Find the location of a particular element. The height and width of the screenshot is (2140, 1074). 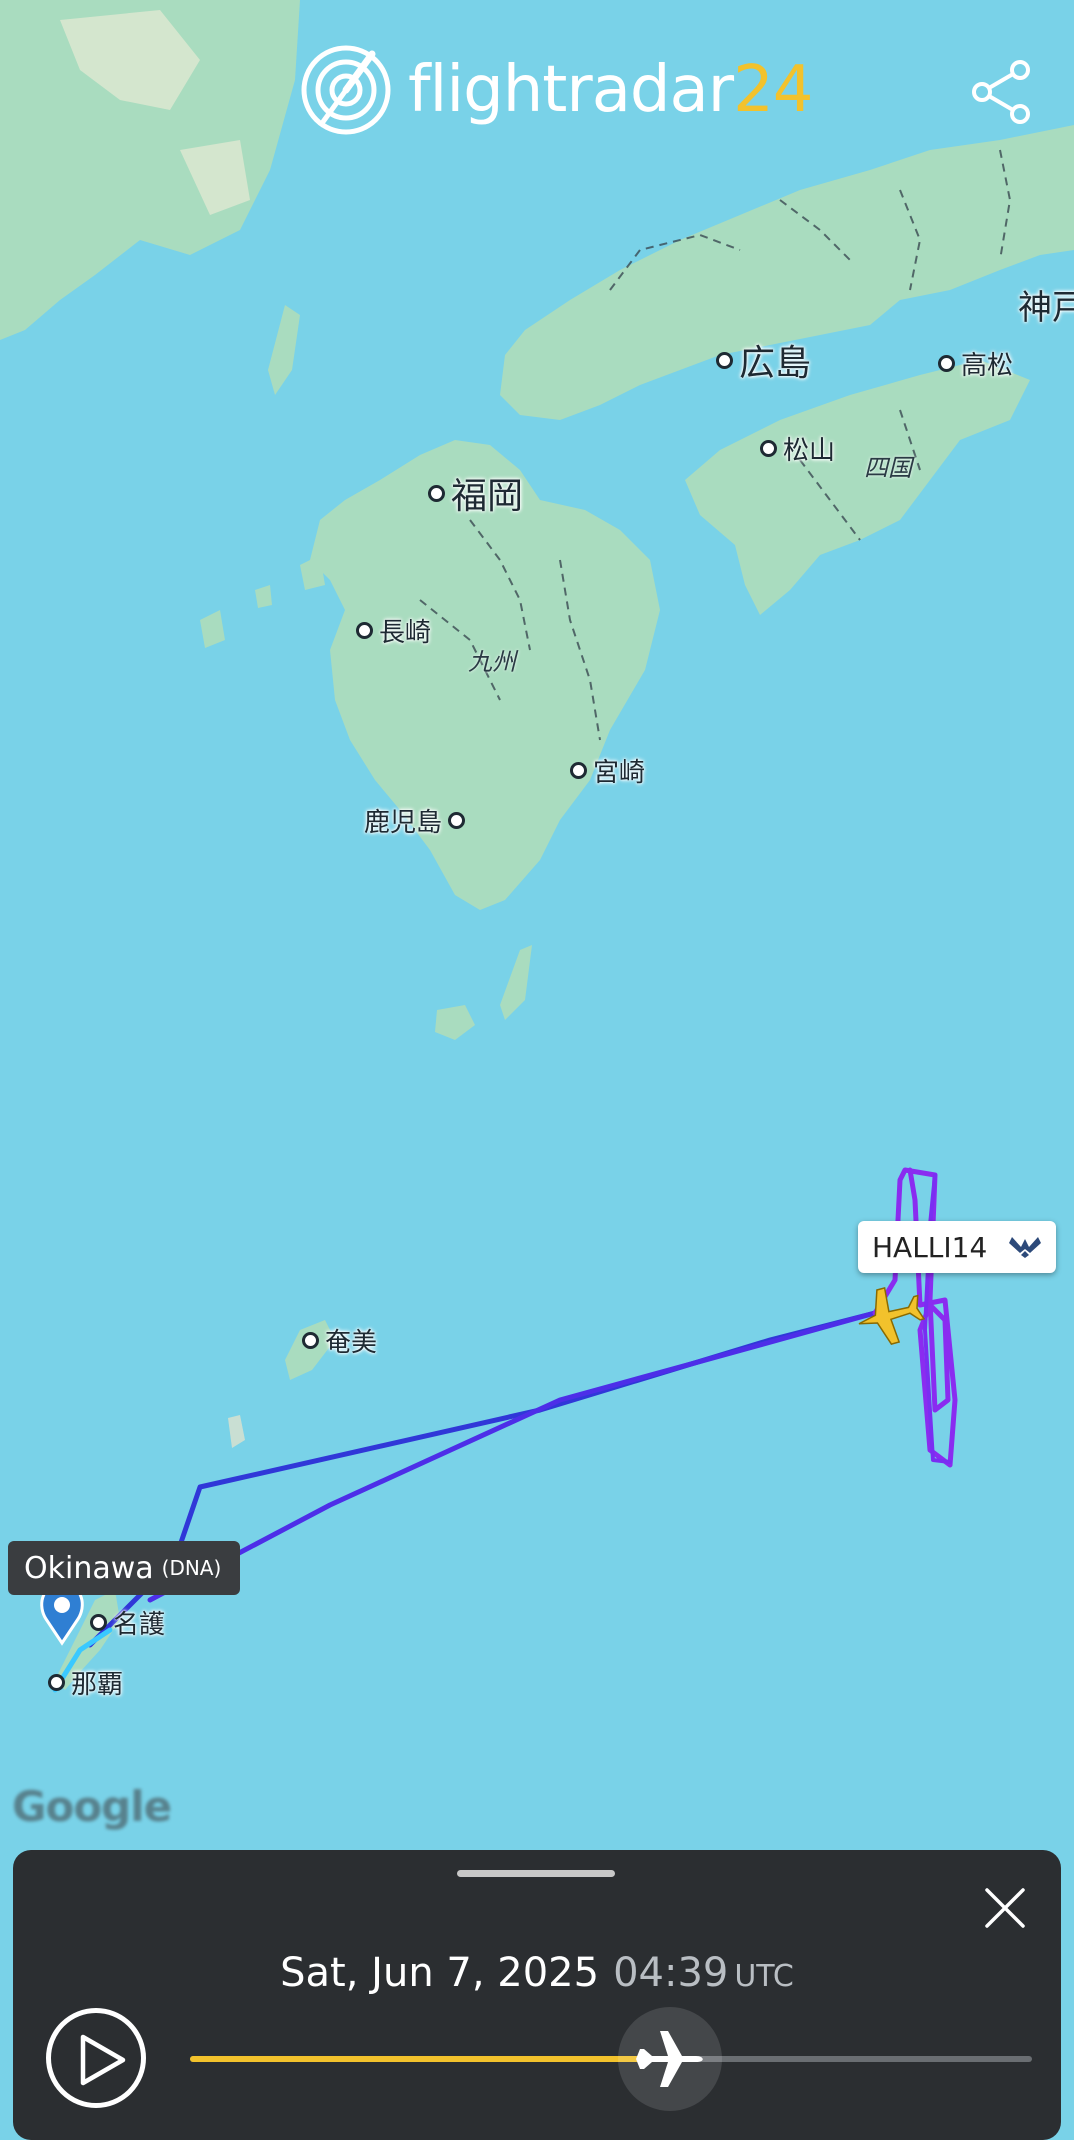

city-label-miyazaki: 宮崎 is located at coordinates (607, 770).